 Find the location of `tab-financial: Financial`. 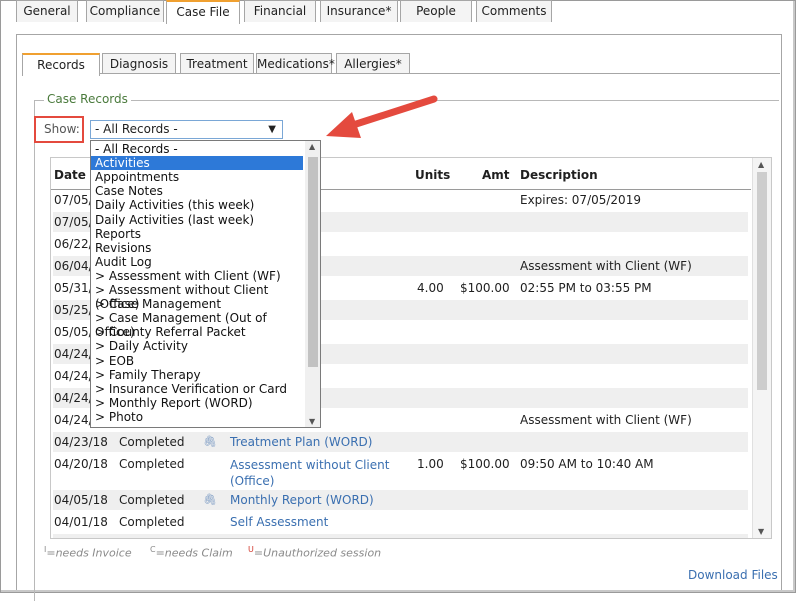

tab-financial: Financial is located at coordinates (280, 11).